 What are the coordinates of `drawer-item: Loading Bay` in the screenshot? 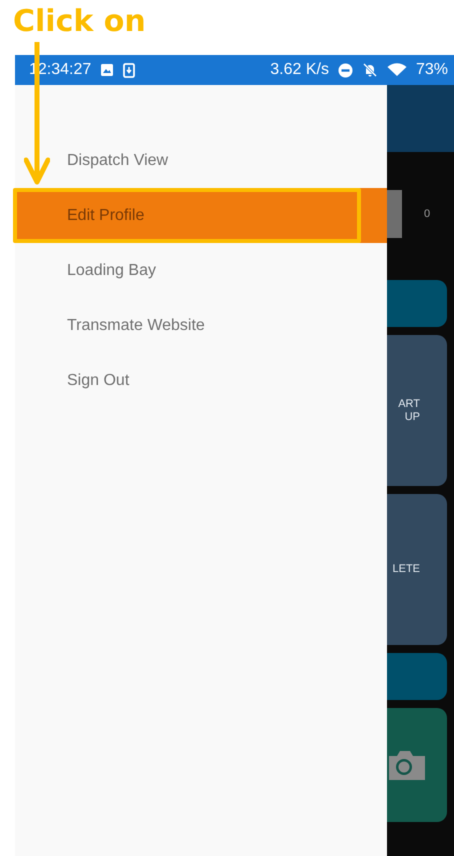 It's located at (201, 270).